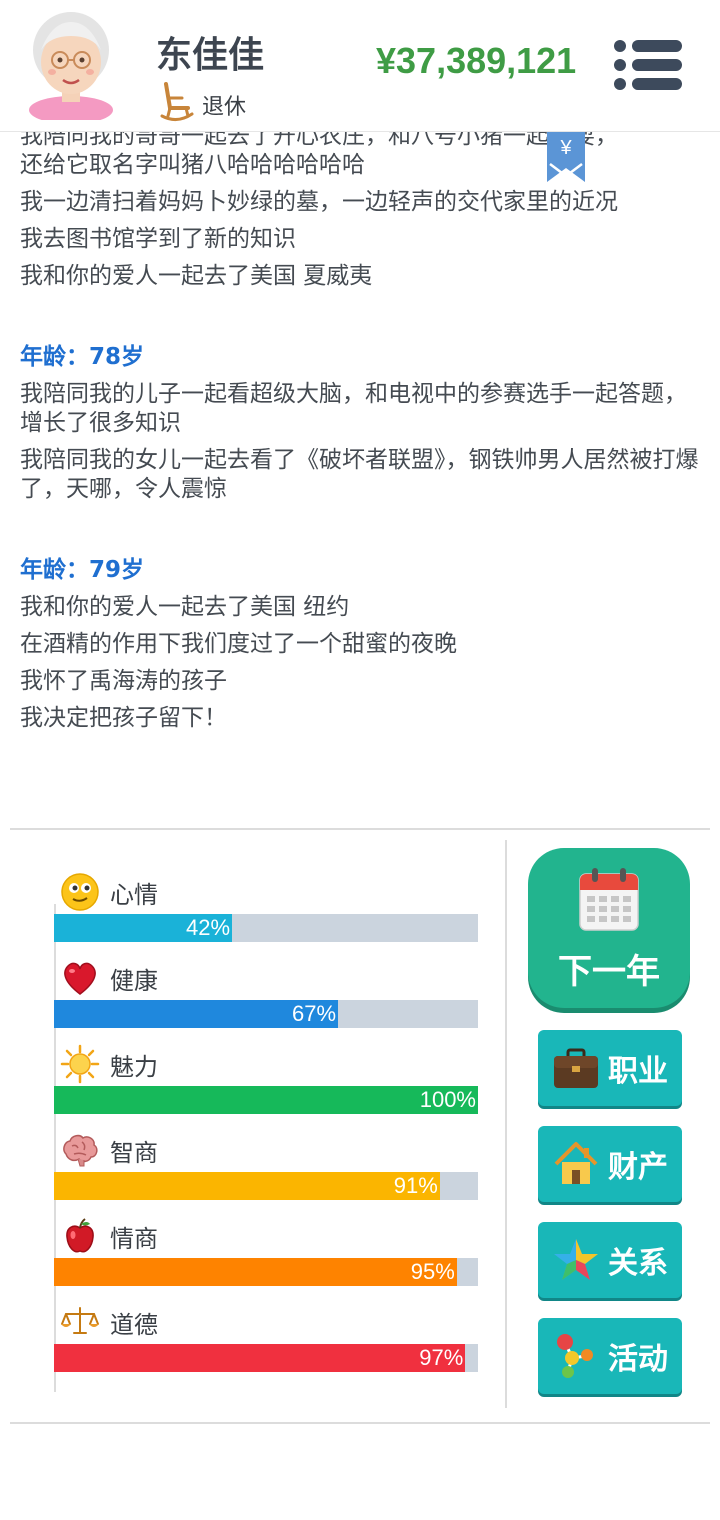  Describe the element at coordinates (55, 1148) in the screenshot. I see `stat-axis-line` at that location.